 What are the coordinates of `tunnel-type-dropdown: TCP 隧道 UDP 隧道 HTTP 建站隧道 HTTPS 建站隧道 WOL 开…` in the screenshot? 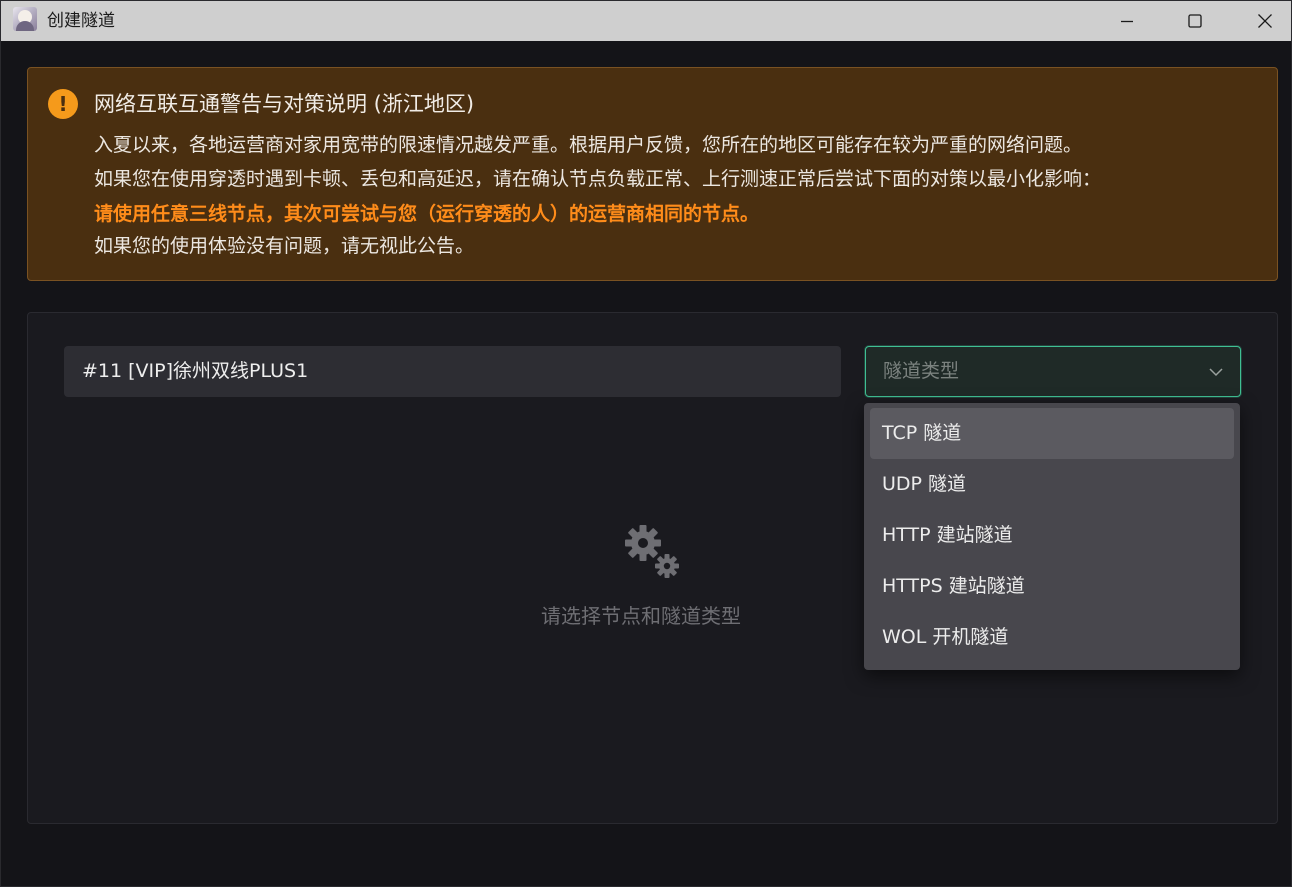 It's located at (1052, 536).